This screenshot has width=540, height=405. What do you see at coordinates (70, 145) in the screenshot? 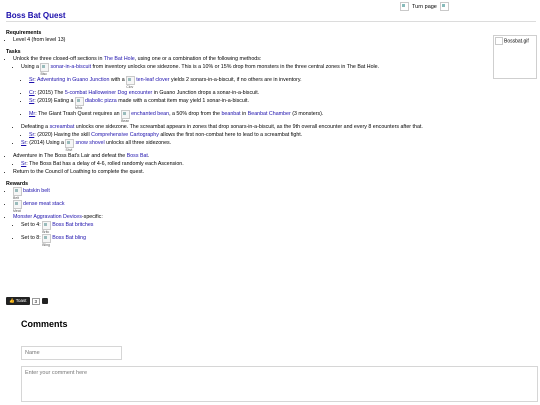
I see `item-image: Shvl` at bounding box center [70, 145].